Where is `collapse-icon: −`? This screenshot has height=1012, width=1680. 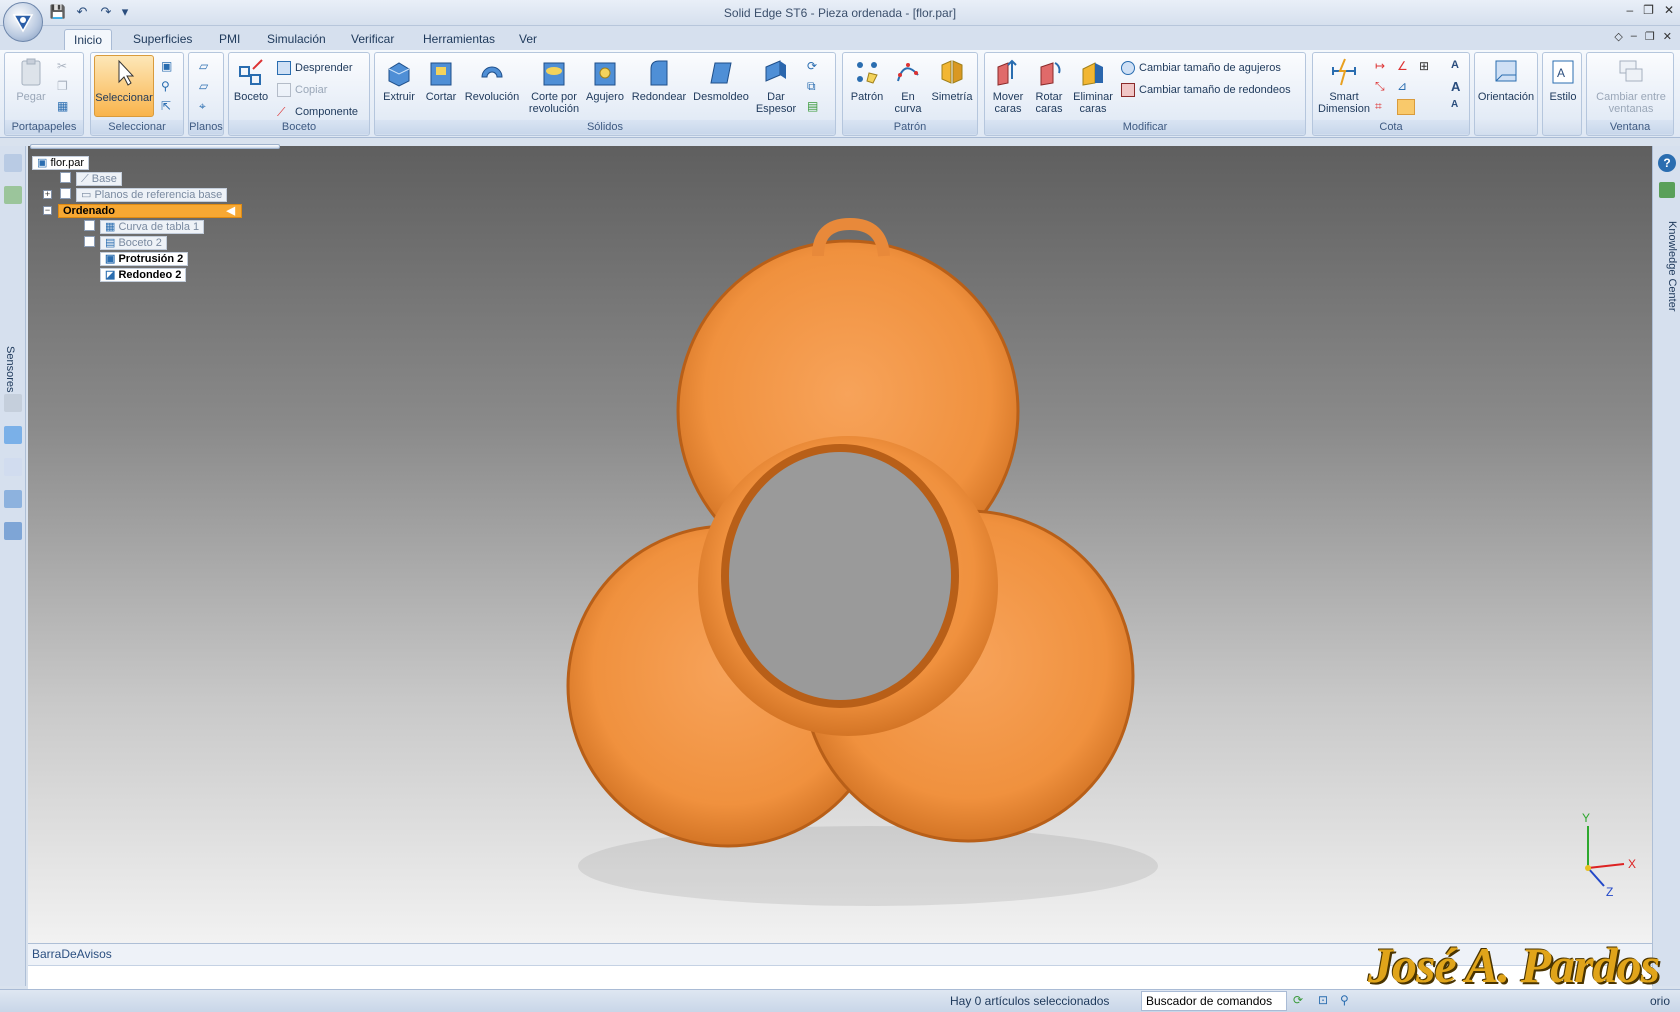
collapse-icon: − is located at coordinates (47, 210).